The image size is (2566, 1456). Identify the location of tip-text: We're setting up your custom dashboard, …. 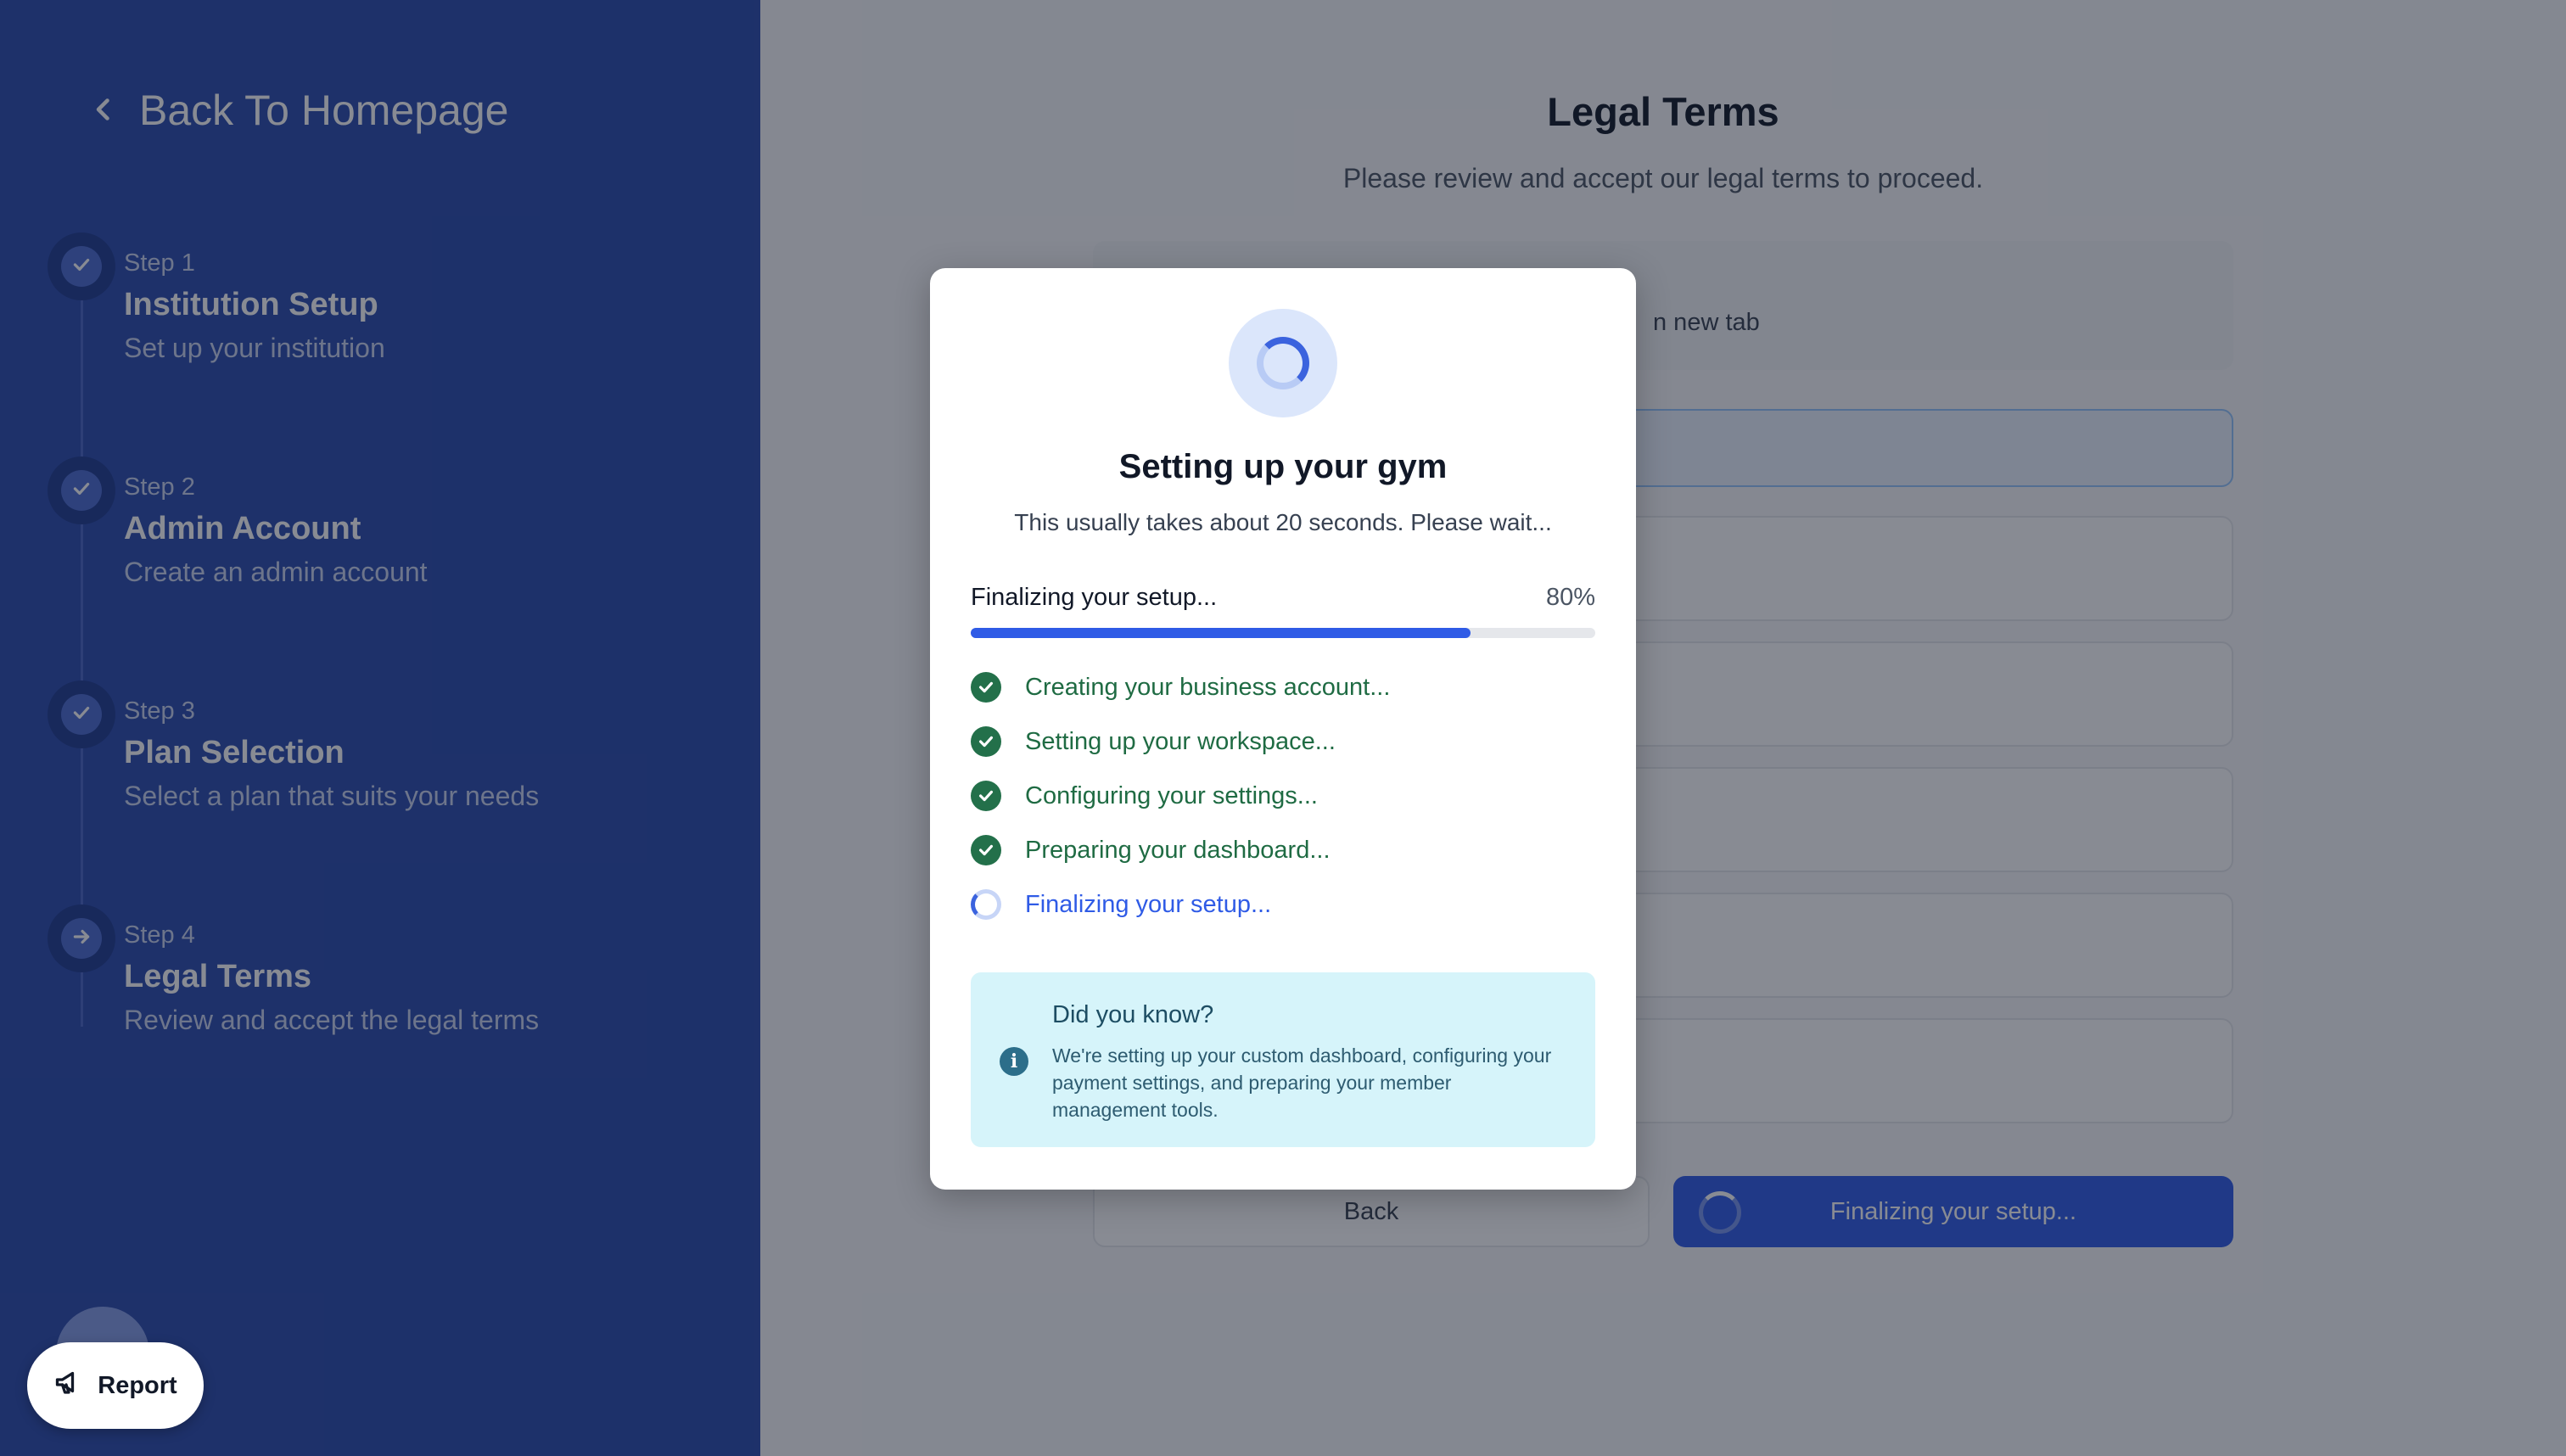
(1302, 1083).